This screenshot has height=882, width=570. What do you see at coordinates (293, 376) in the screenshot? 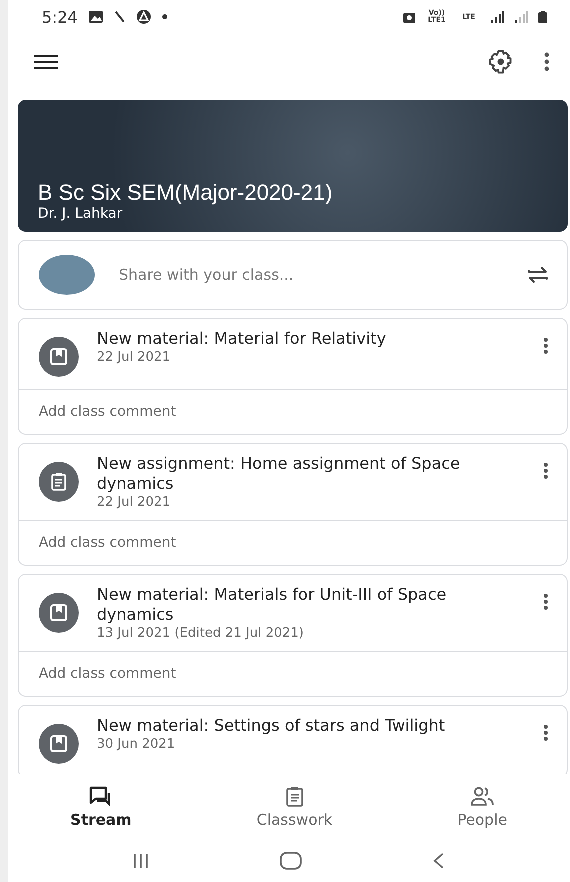
I see `post-card: New material: Material for Relativity 22 Jul 2021 Add class comment` at bounding box center [293, 376].